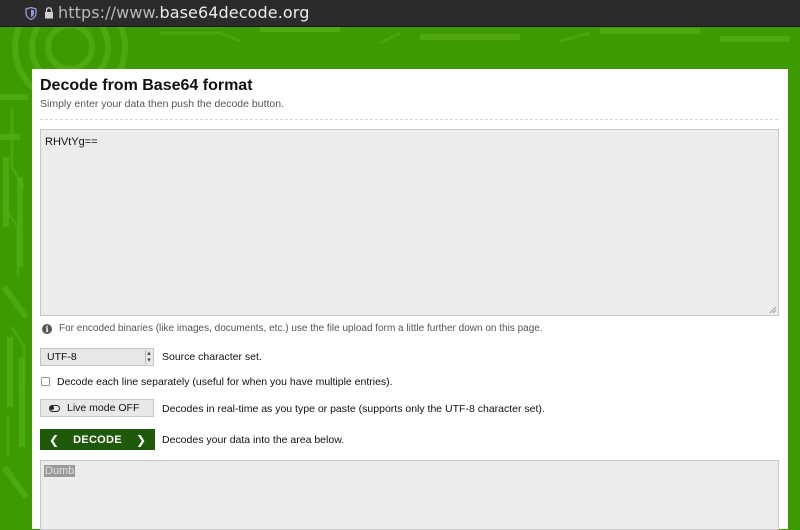 The width and height of the screenshot is (800, 530). Describe the element at coordinates (54, 408) in the screenshot. I see `toggle-icon` at that location.